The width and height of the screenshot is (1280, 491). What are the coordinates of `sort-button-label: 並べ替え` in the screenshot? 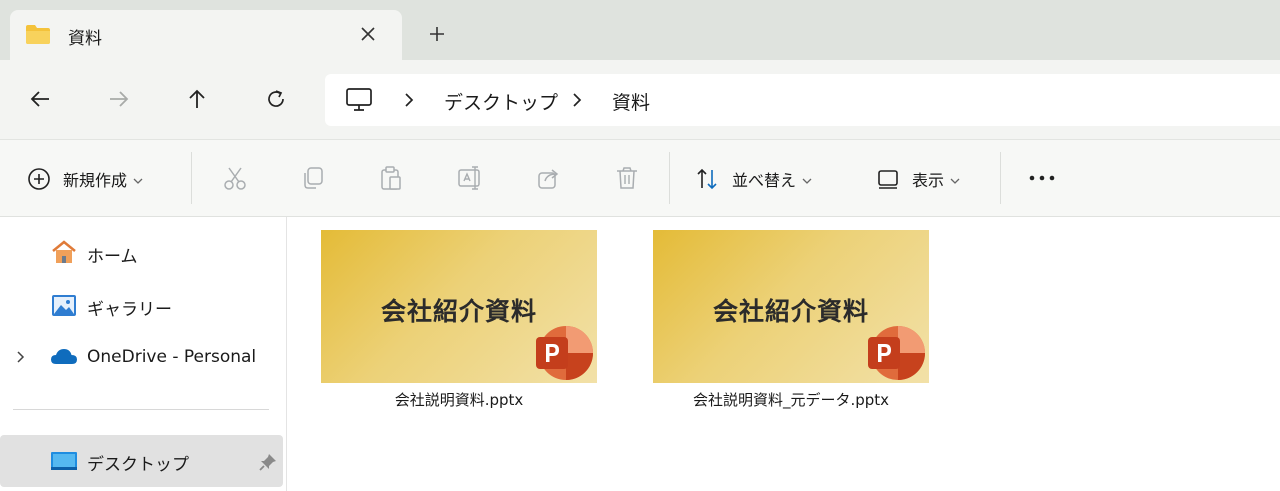 It's located at (764, 180).